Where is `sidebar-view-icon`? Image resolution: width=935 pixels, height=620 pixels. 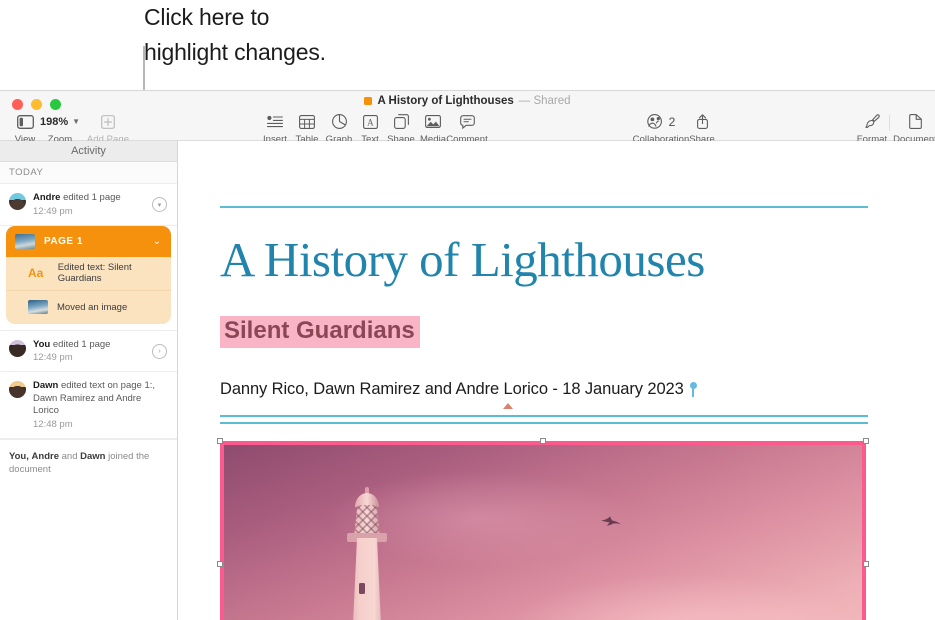 sidebar-view-icon is located at coordinates (25, 121).